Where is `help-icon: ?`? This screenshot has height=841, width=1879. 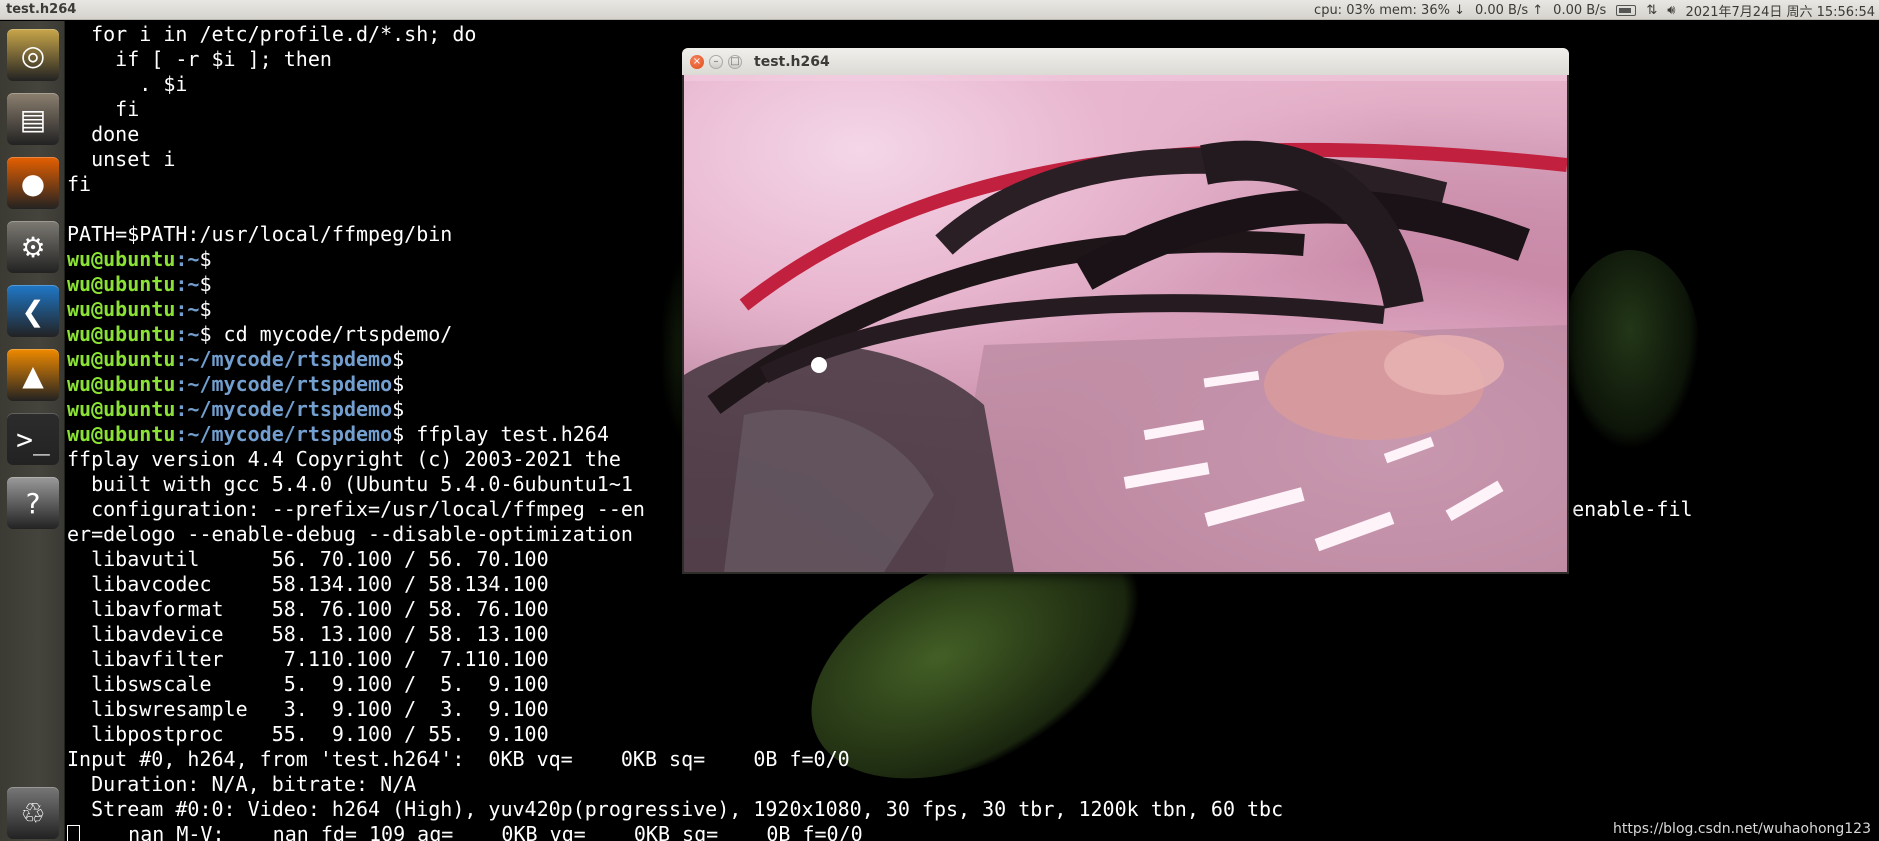 help-icon: ? is located at coordinates (33, 503).